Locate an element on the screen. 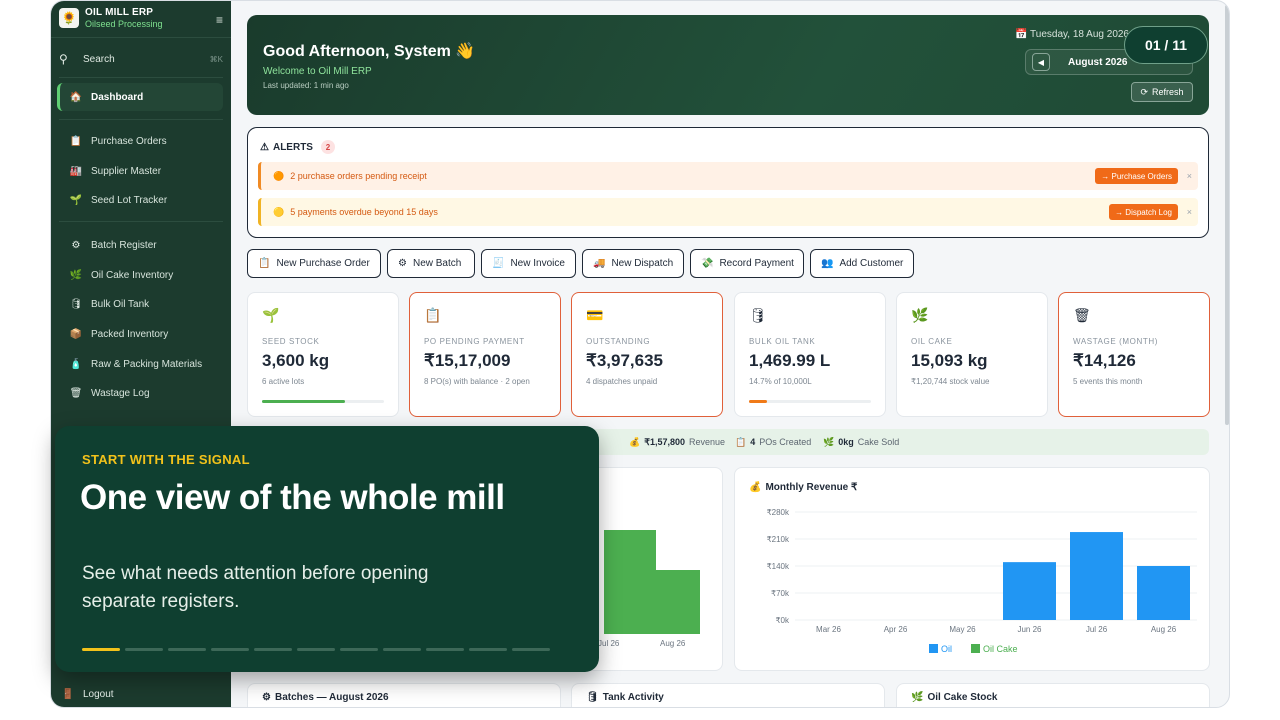 The width and height of the screenshot is (1280, 720). strip-pos-created: 📋 4 POs Created is located at coordinates (773, 442).